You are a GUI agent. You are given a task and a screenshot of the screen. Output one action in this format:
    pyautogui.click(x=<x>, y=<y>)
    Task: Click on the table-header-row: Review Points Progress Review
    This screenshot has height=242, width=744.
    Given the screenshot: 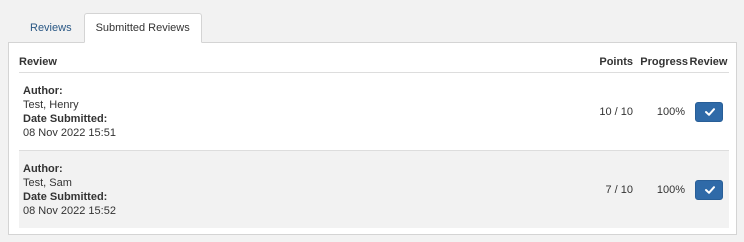 What is the action you would take?
    pyautogui.click(x=374, y=62)
    